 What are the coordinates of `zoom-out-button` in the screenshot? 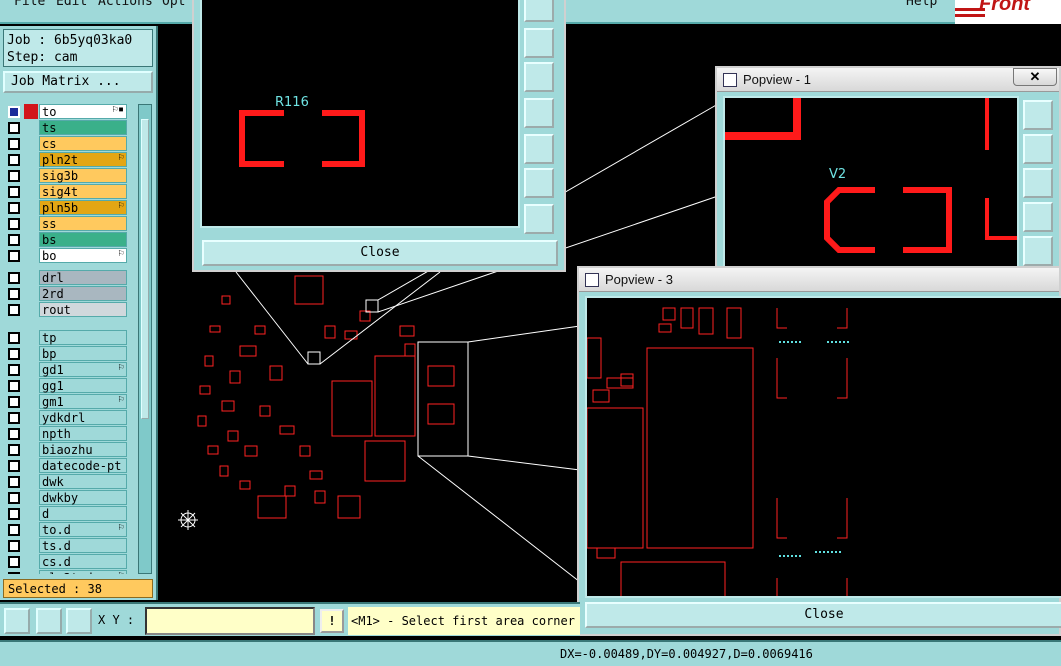 It's located at (539, 183).